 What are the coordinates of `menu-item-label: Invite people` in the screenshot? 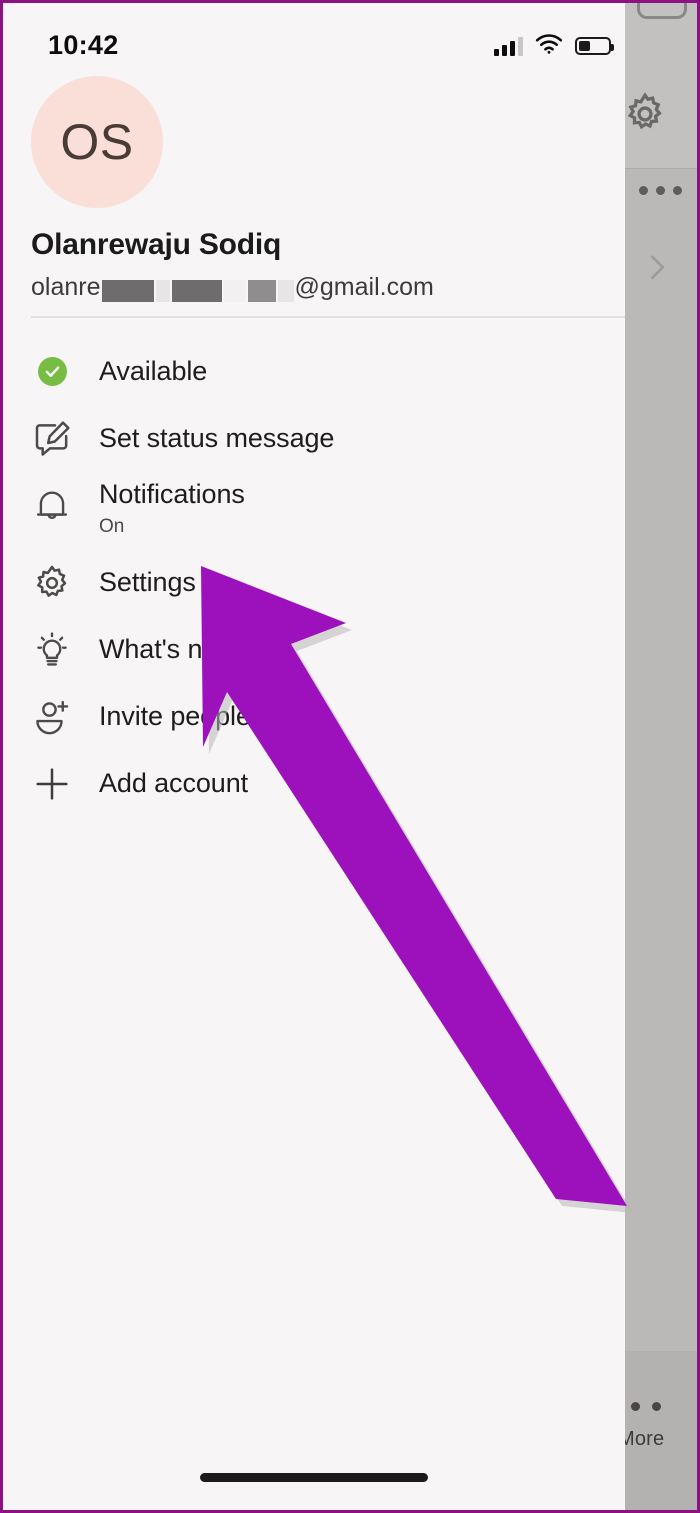 It's located at (175, 715).